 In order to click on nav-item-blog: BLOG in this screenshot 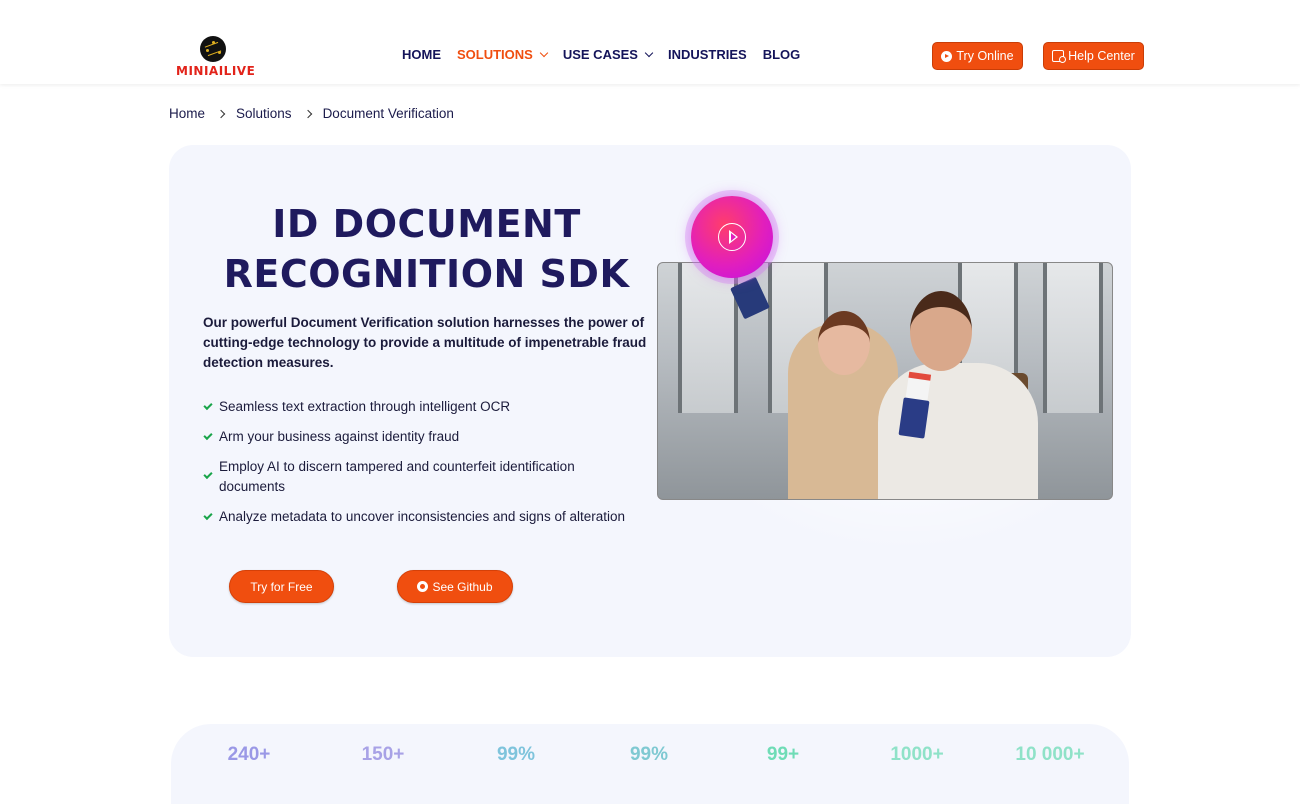, I will do `click(782, 54)`.